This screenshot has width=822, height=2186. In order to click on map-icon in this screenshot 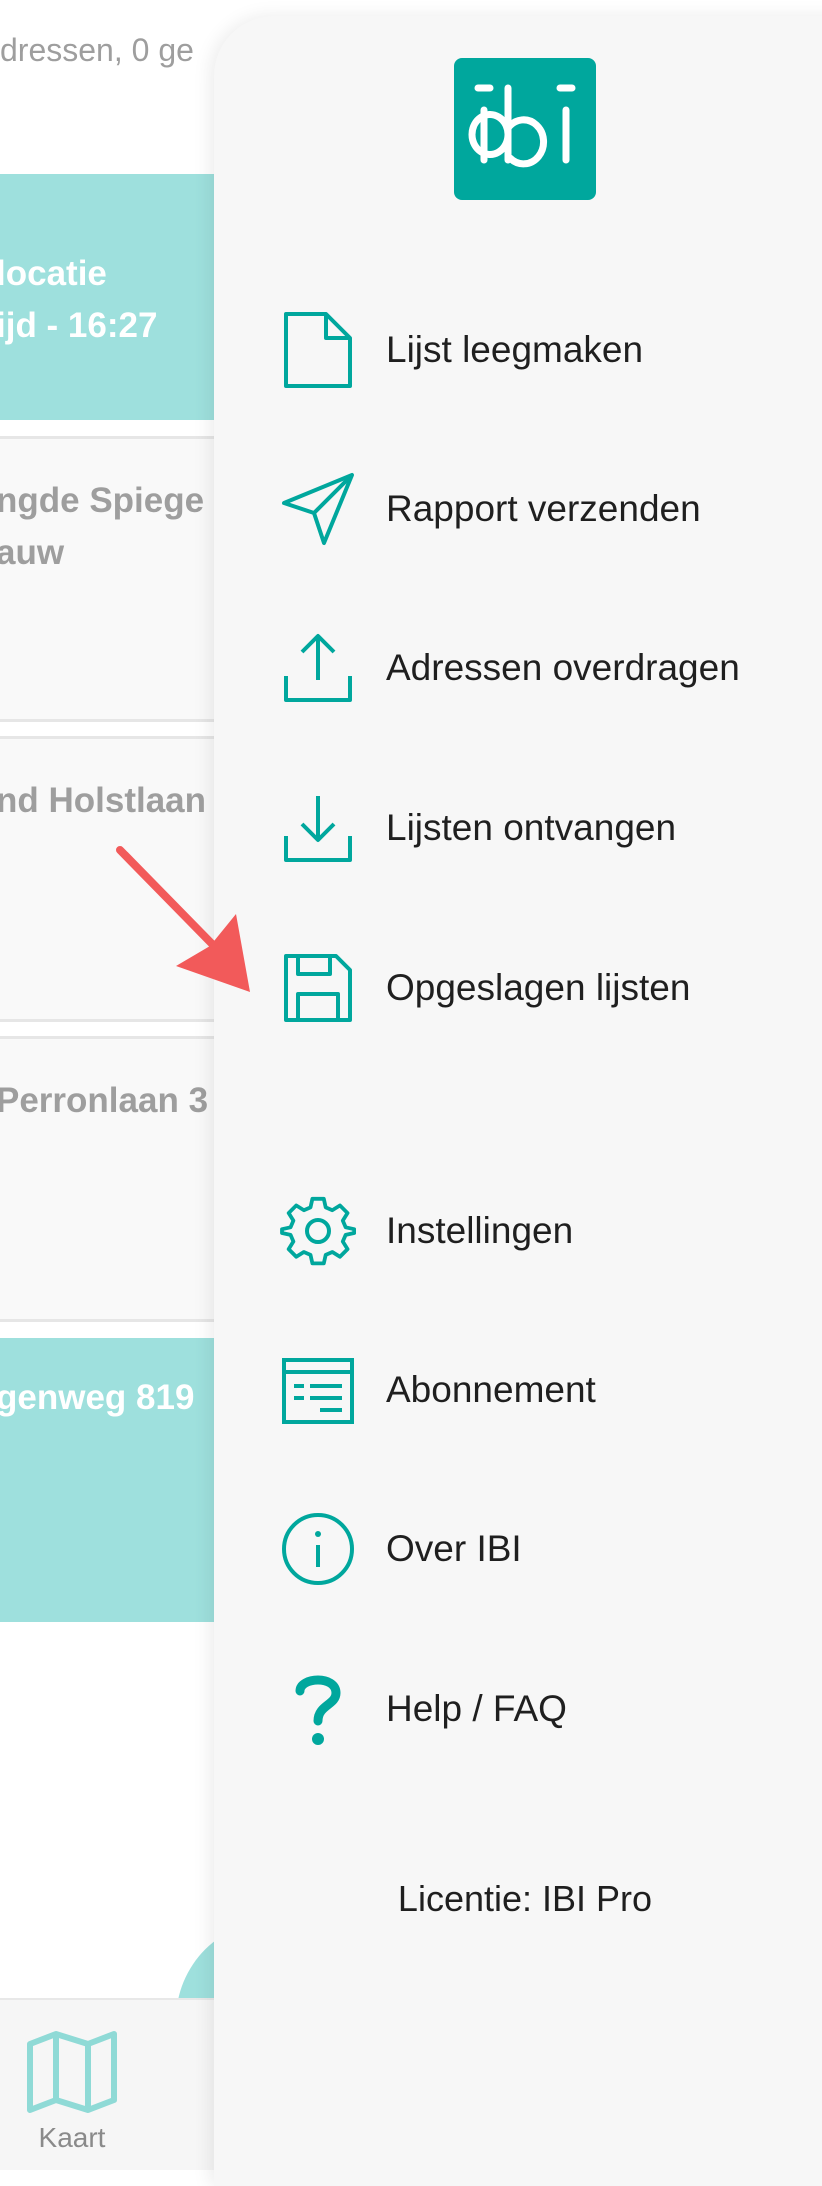, I will do `click(72, 2072)`.